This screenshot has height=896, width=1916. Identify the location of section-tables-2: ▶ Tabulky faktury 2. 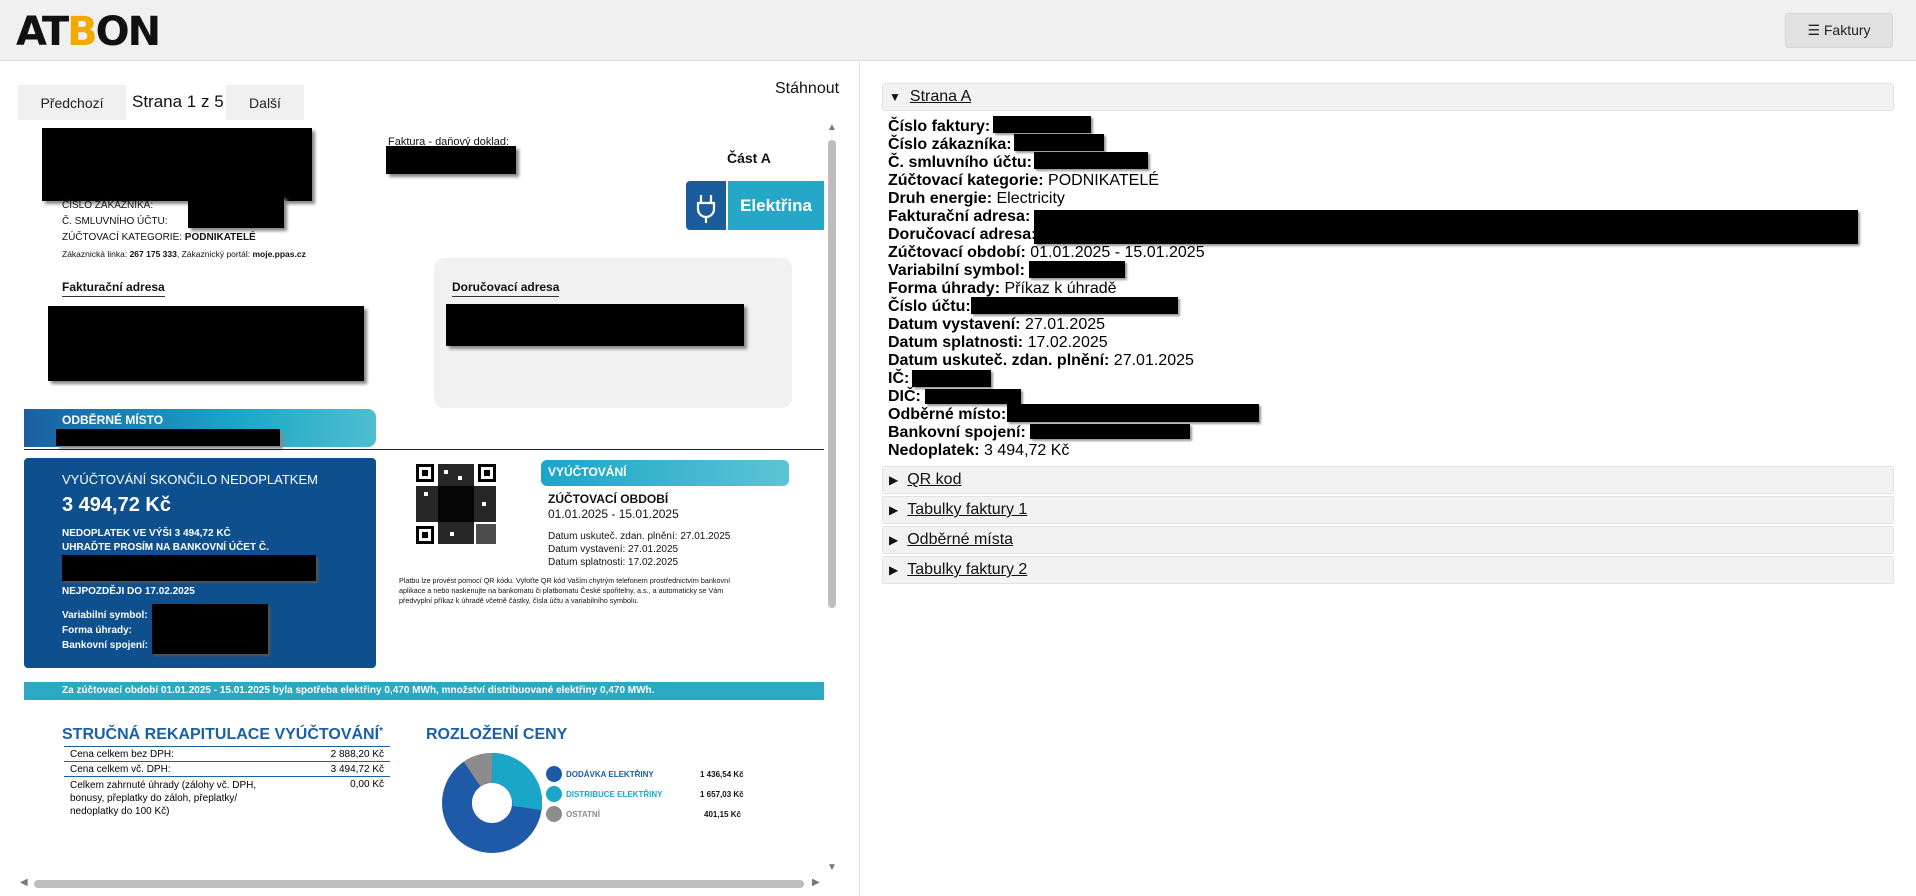
(1388, 570).